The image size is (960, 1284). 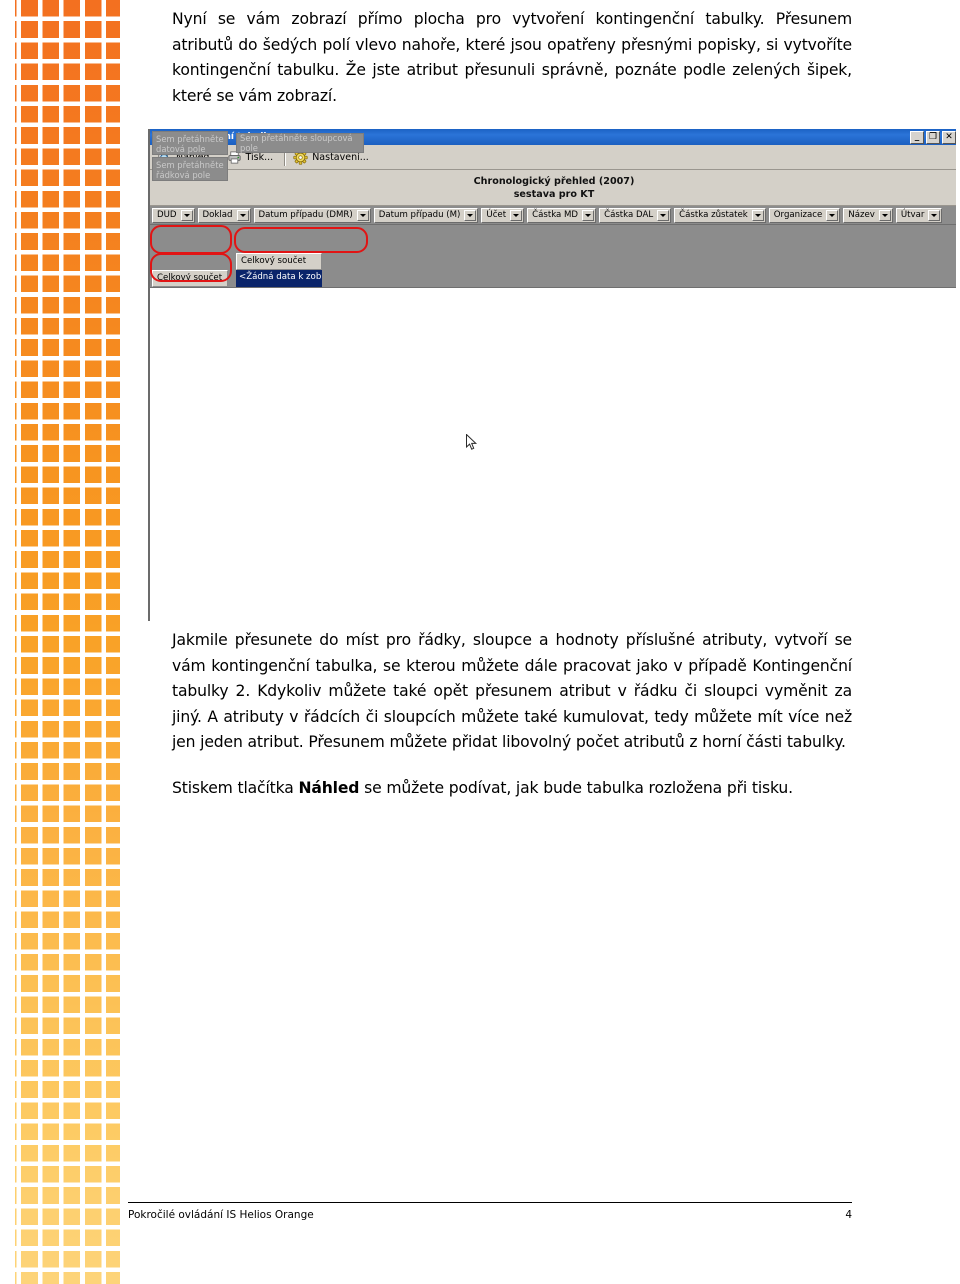 I want to click on orange-grid-sidebar, so click(x=62, y=642).